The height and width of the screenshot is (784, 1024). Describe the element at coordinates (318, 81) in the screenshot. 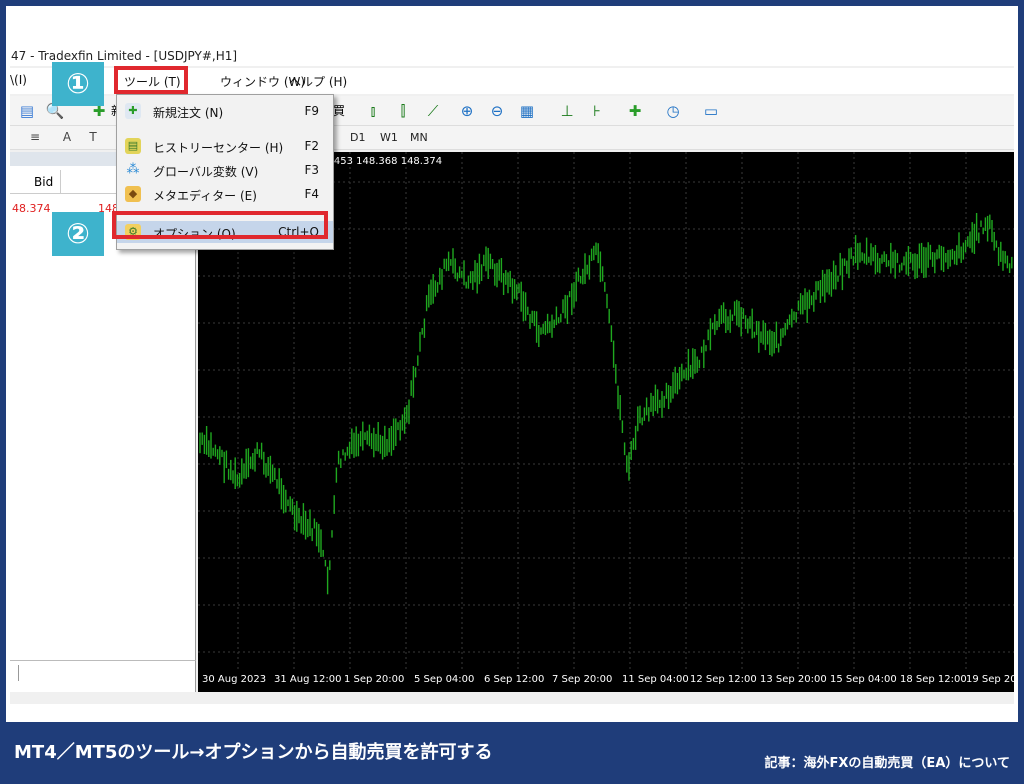

I see `menu-help: ヘルプ (H)` at that location.